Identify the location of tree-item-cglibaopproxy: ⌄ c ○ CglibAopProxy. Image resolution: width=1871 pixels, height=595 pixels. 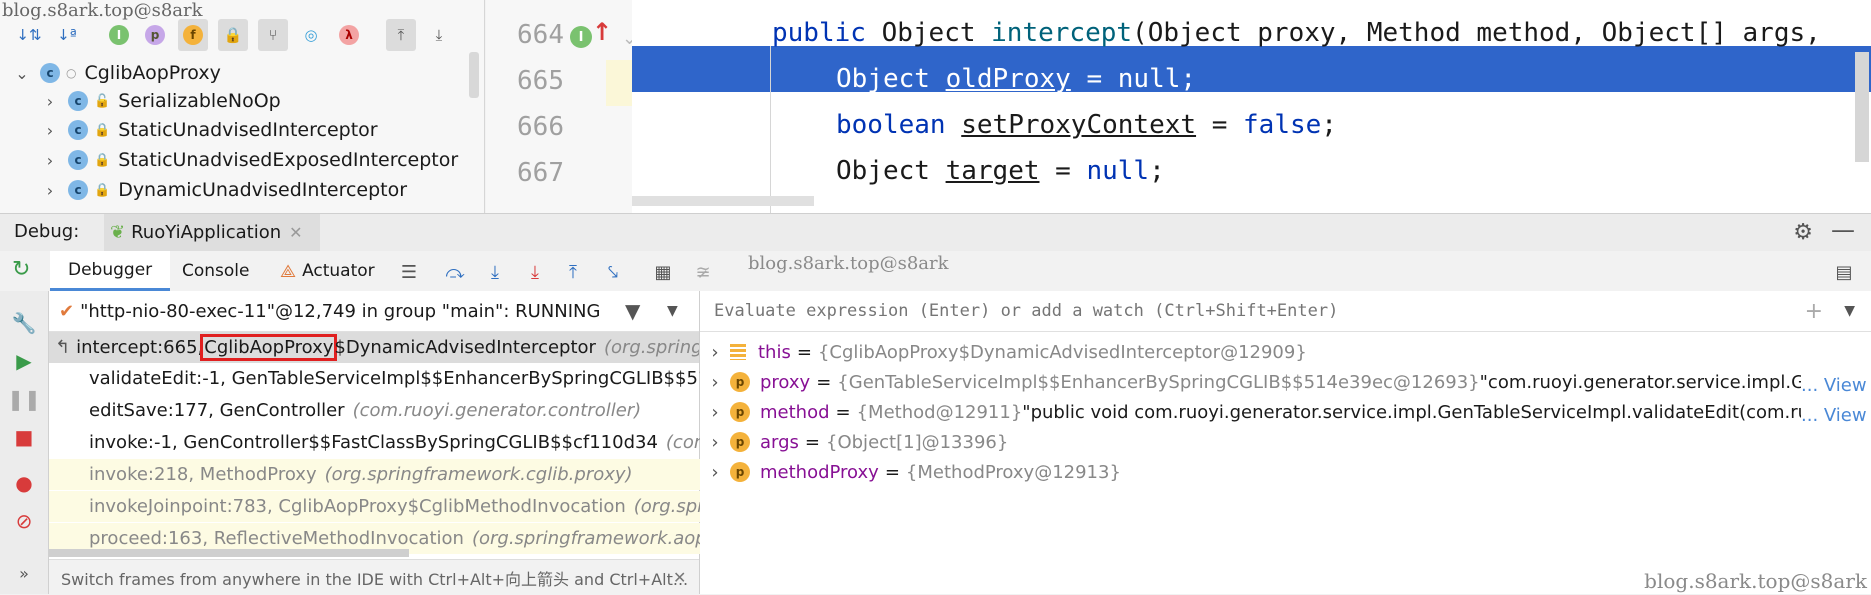
(115, 73).